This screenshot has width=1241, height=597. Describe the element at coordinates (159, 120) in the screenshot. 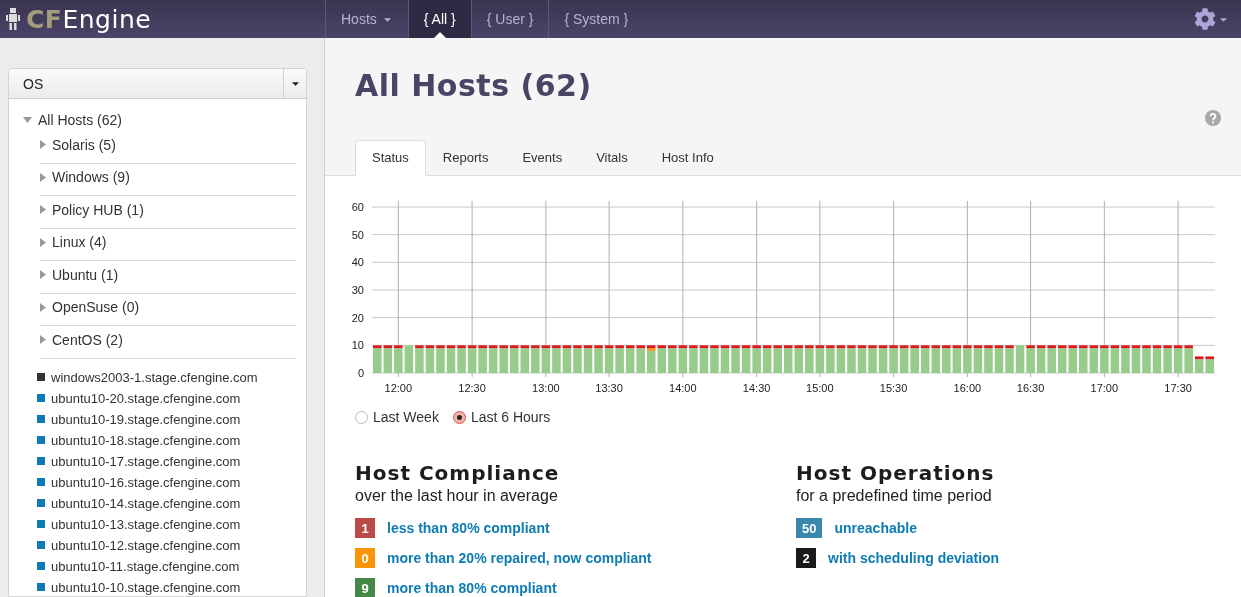

I see `tree-item: All Hosts (62)` at that location.